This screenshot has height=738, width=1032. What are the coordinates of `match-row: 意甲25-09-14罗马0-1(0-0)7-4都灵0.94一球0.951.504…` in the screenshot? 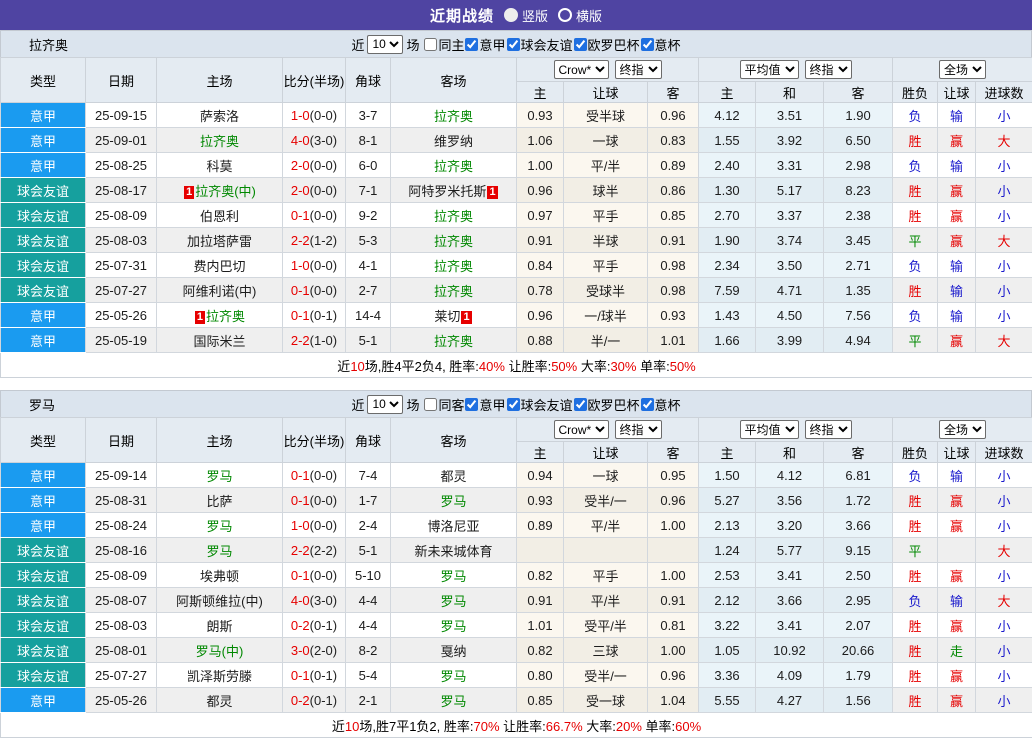 It's located at (516, 475).